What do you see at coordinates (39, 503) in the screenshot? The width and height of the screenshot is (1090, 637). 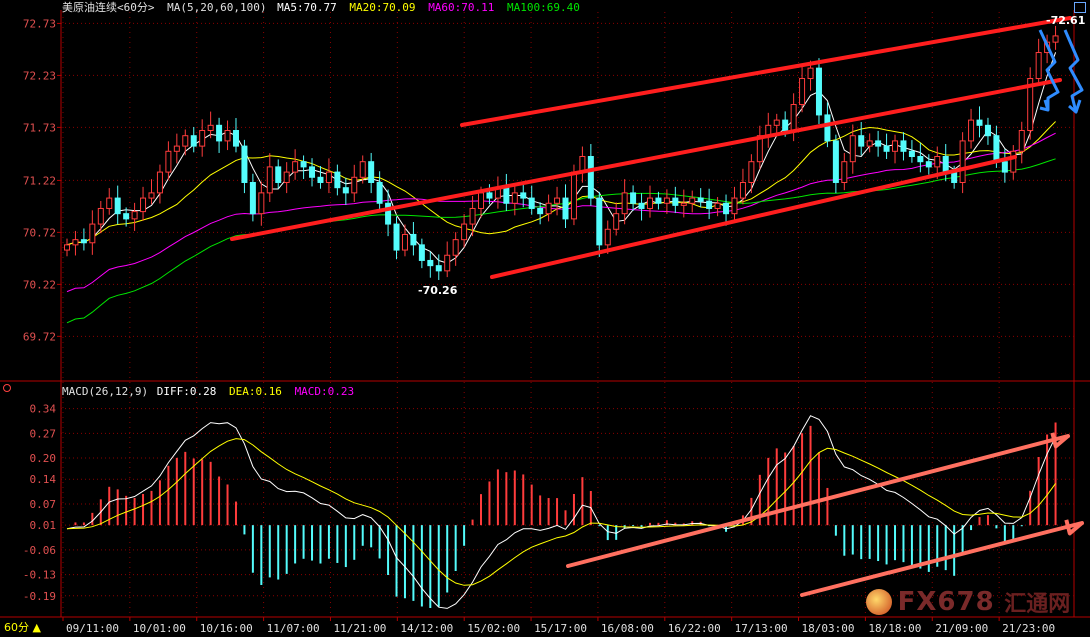 I see `macd-y-axis: 0.34 0.27 0.20 0.14 0.07 0.01 -0.06 -0.13 -0.19` at bounding box center [39, 503].